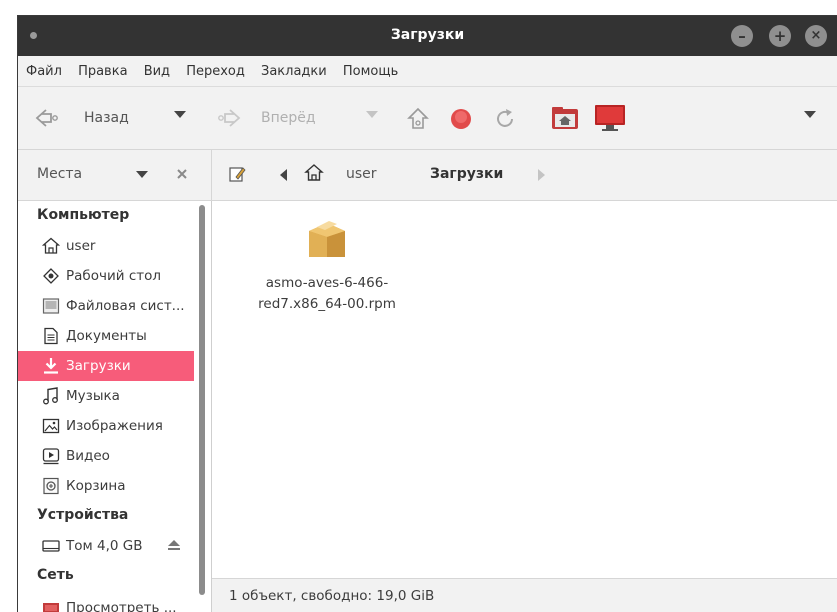 The height and width of the screenshot is (612, 837). What do you see at coordinates (284, 175) in the screenshot?
I see `breadcrumb-back-icon` at bounding box center [284, 175].